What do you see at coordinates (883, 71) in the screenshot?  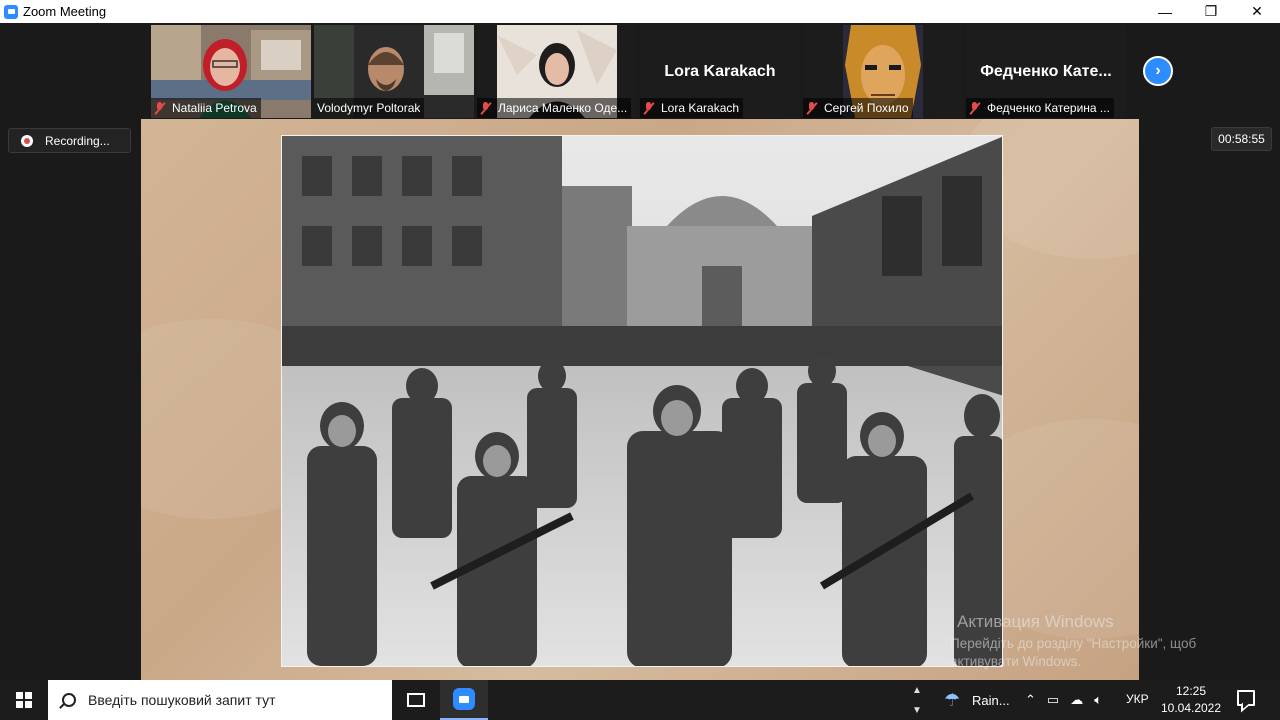 I see `participant-tile: Сергей Похило` at bounding box center [883, 71].